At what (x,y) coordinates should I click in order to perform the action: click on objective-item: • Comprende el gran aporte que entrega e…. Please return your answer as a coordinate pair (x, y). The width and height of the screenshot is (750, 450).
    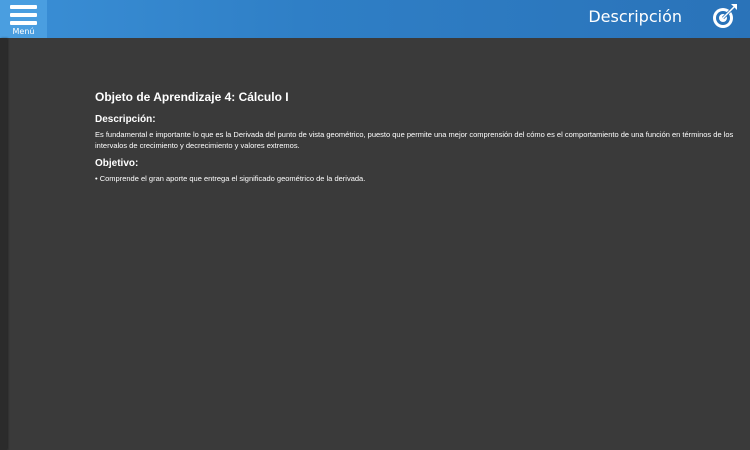
    Looking at the image, I should click on (230, 178).